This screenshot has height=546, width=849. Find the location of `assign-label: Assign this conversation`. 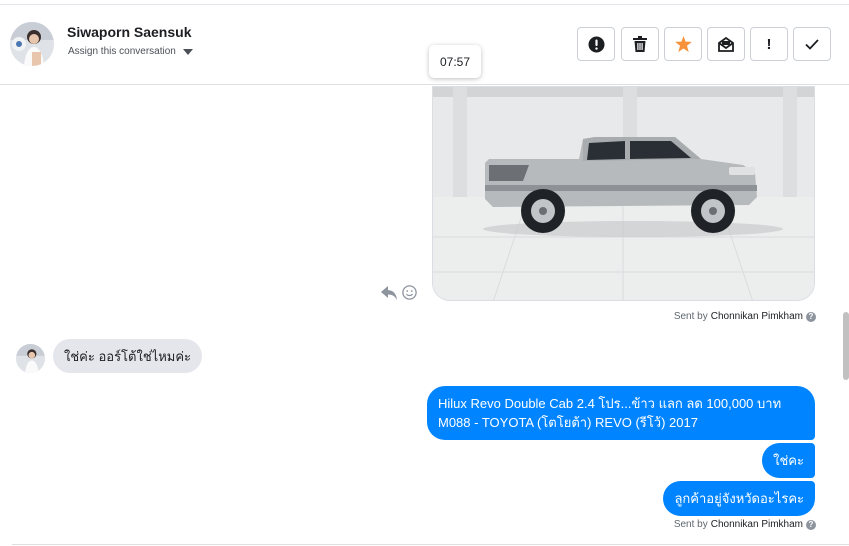

assign-label: Assign this conversation is located at coordinates (122, 51).